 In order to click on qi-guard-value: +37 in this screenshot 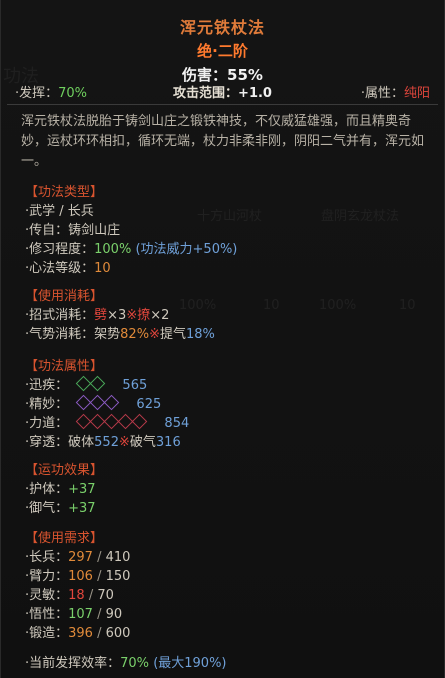, I will do `click(82, 508)`.